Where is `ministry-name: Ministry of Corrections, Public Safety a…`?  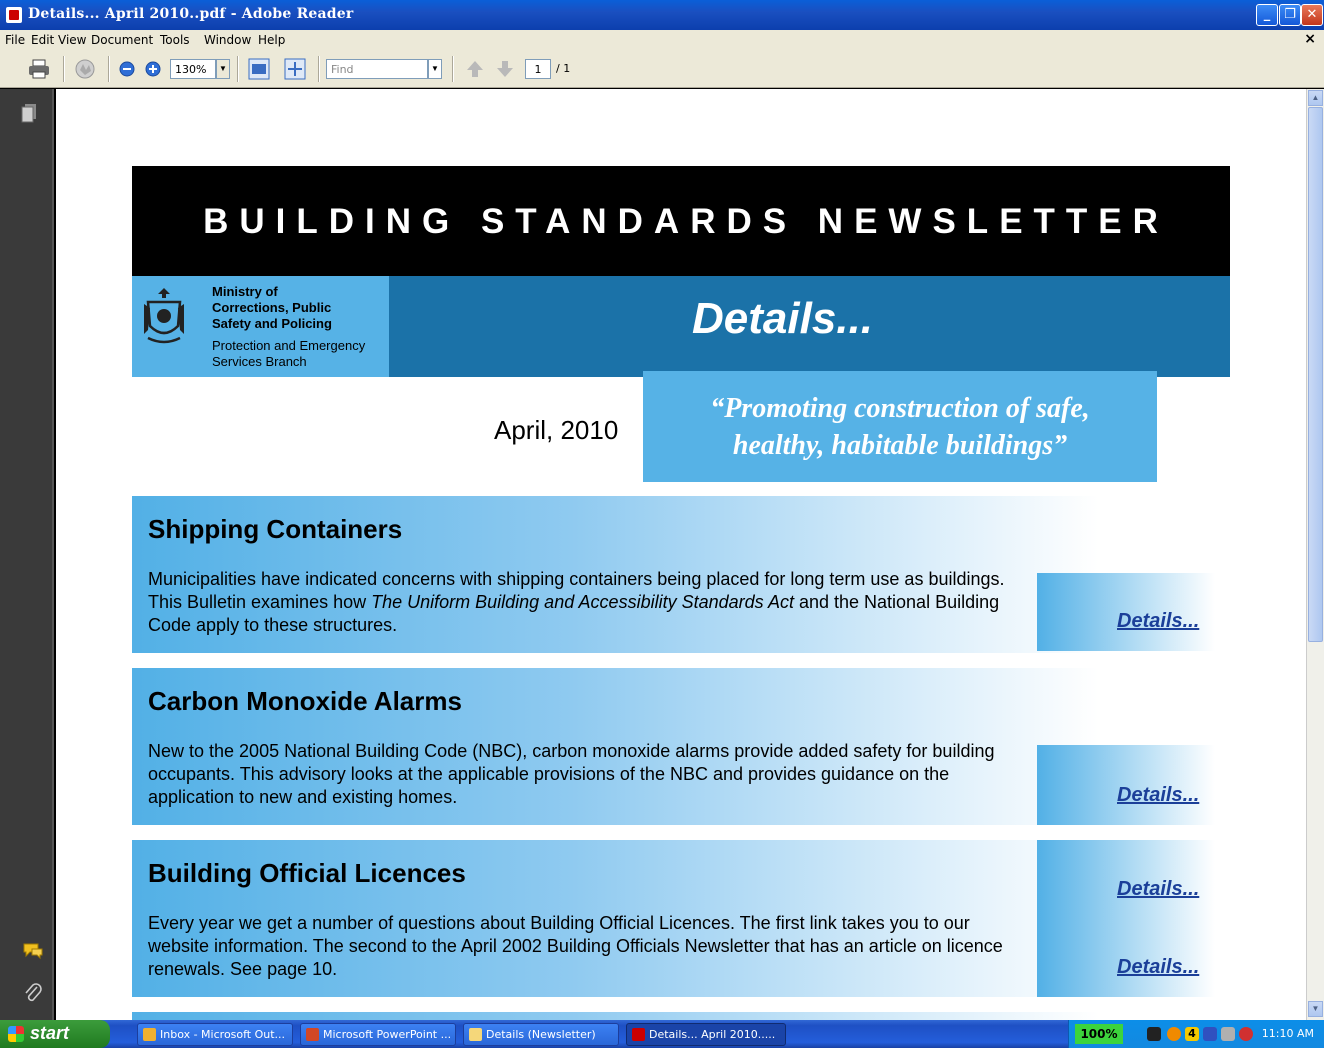 ministry-name: Ministry of Corrections, Public Safety a… is located at coordinates (272, 307).